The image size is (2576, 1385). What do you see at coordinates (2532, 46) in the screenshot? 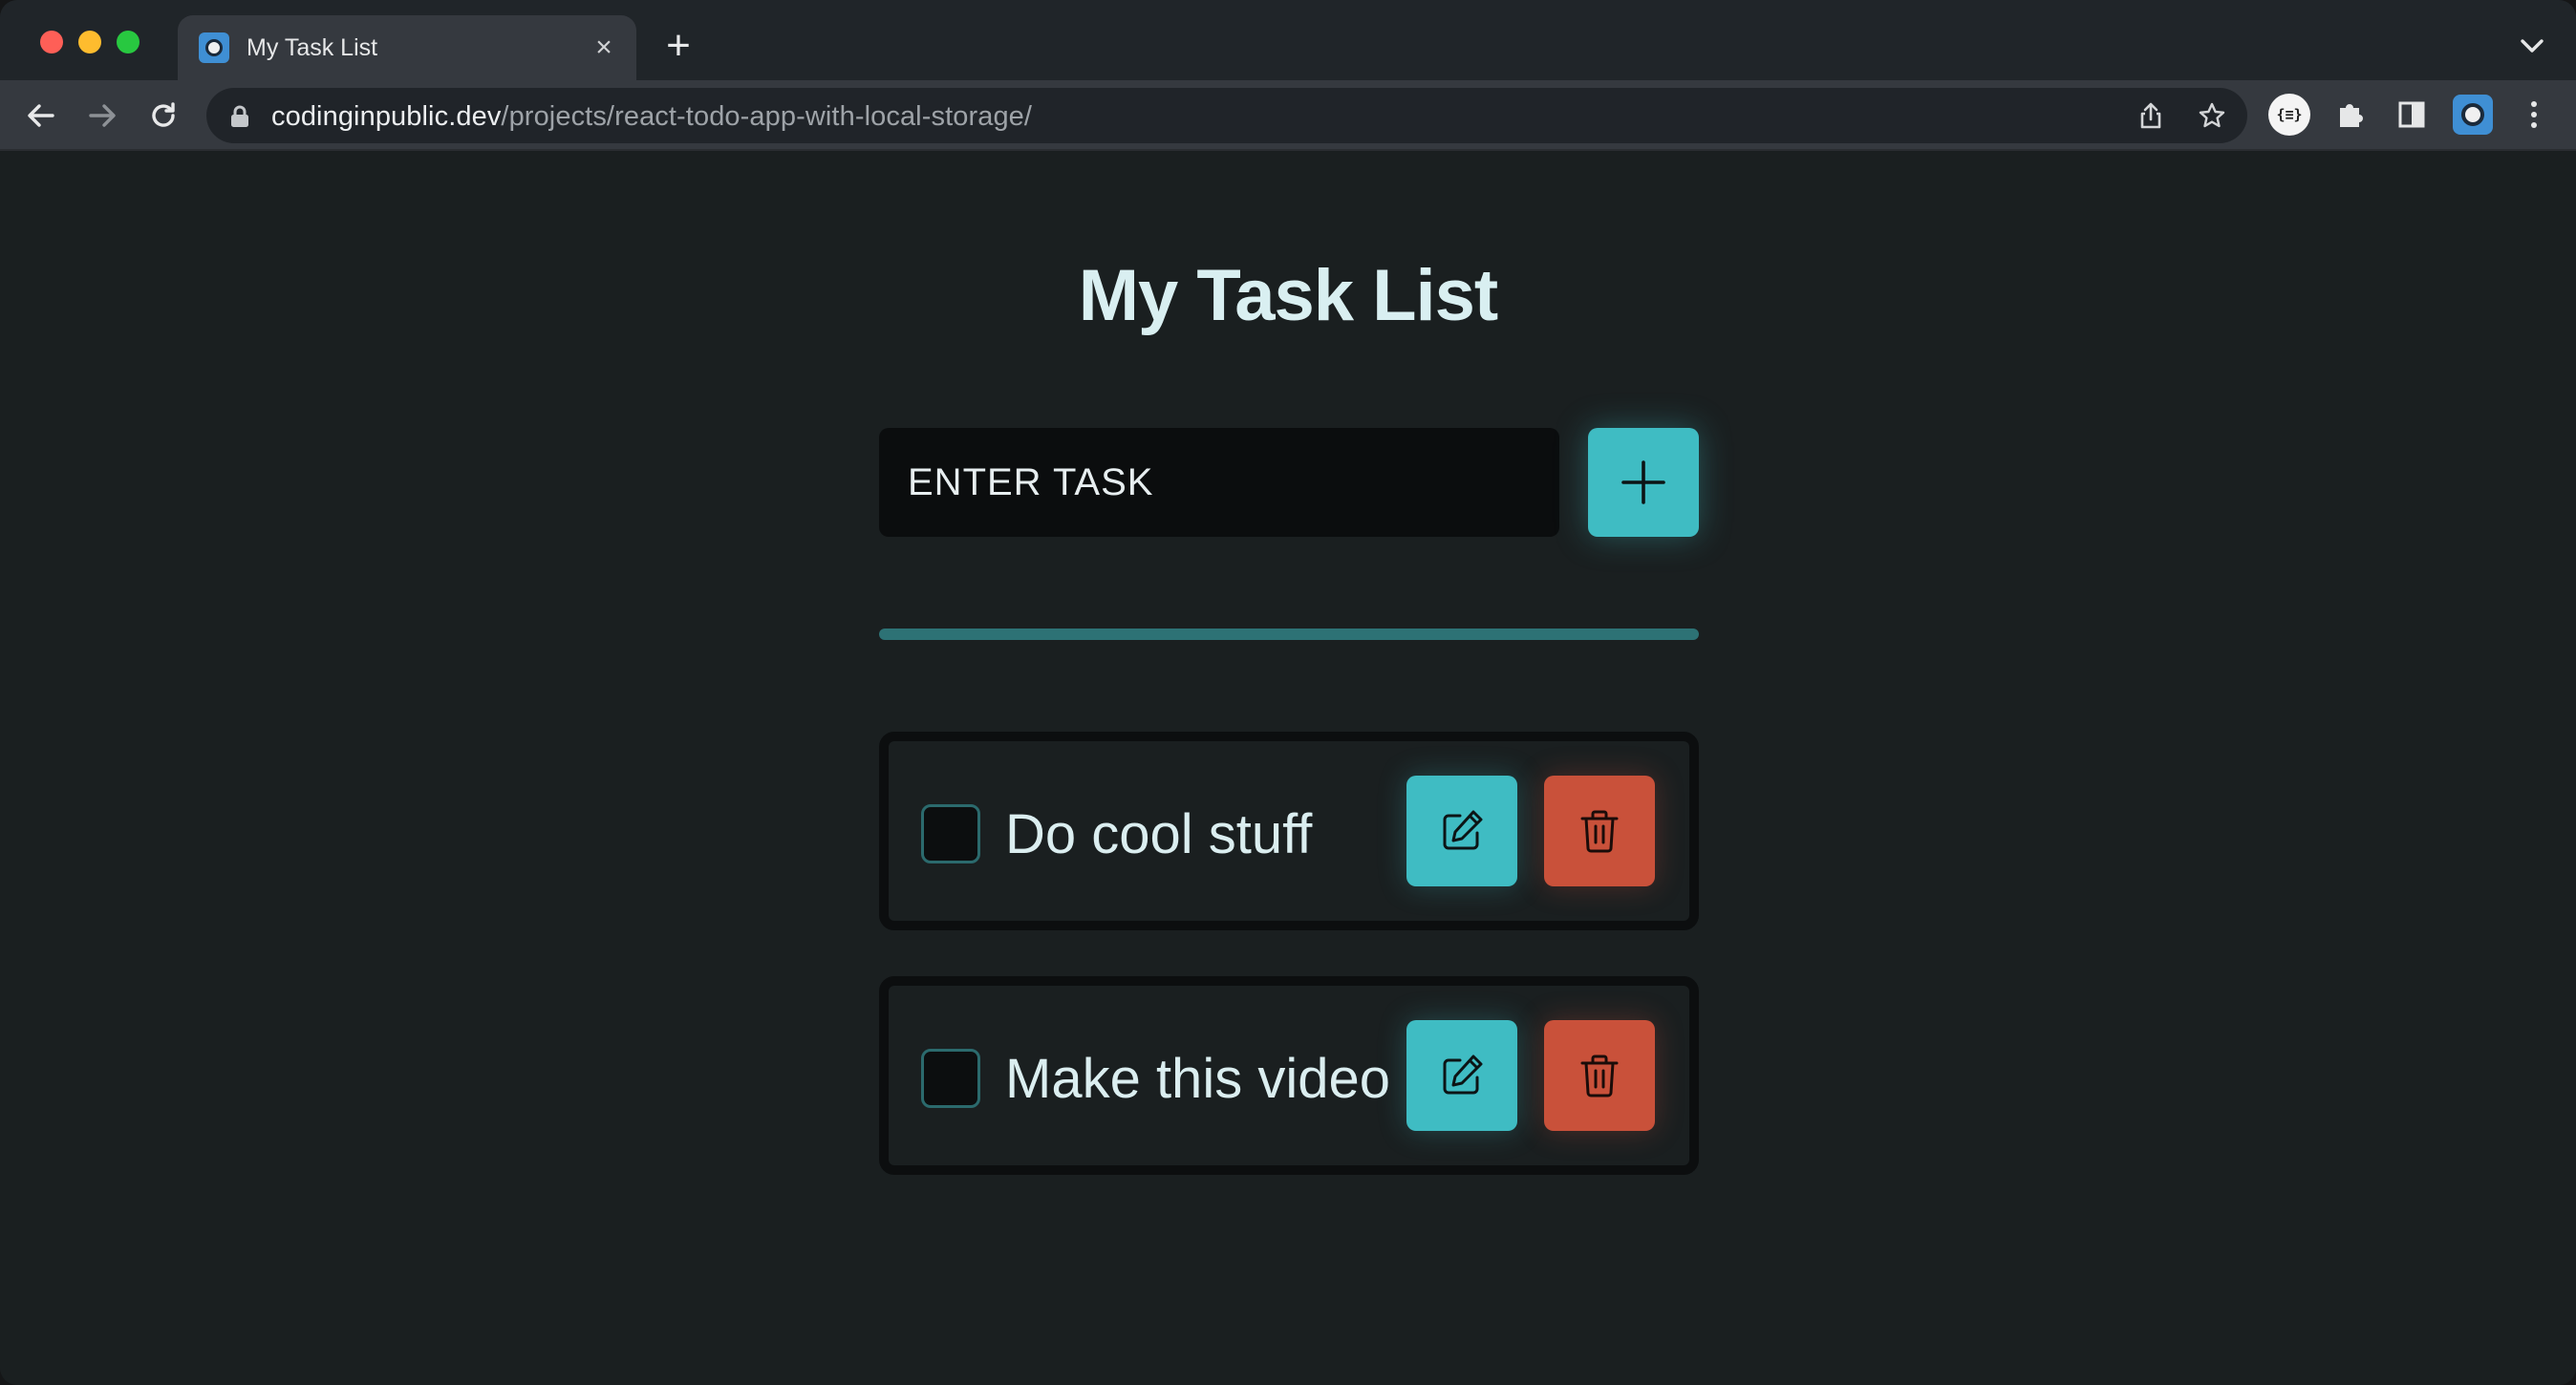
I see `tab-search-chevron-icon` at bounding box center [2532, 46].